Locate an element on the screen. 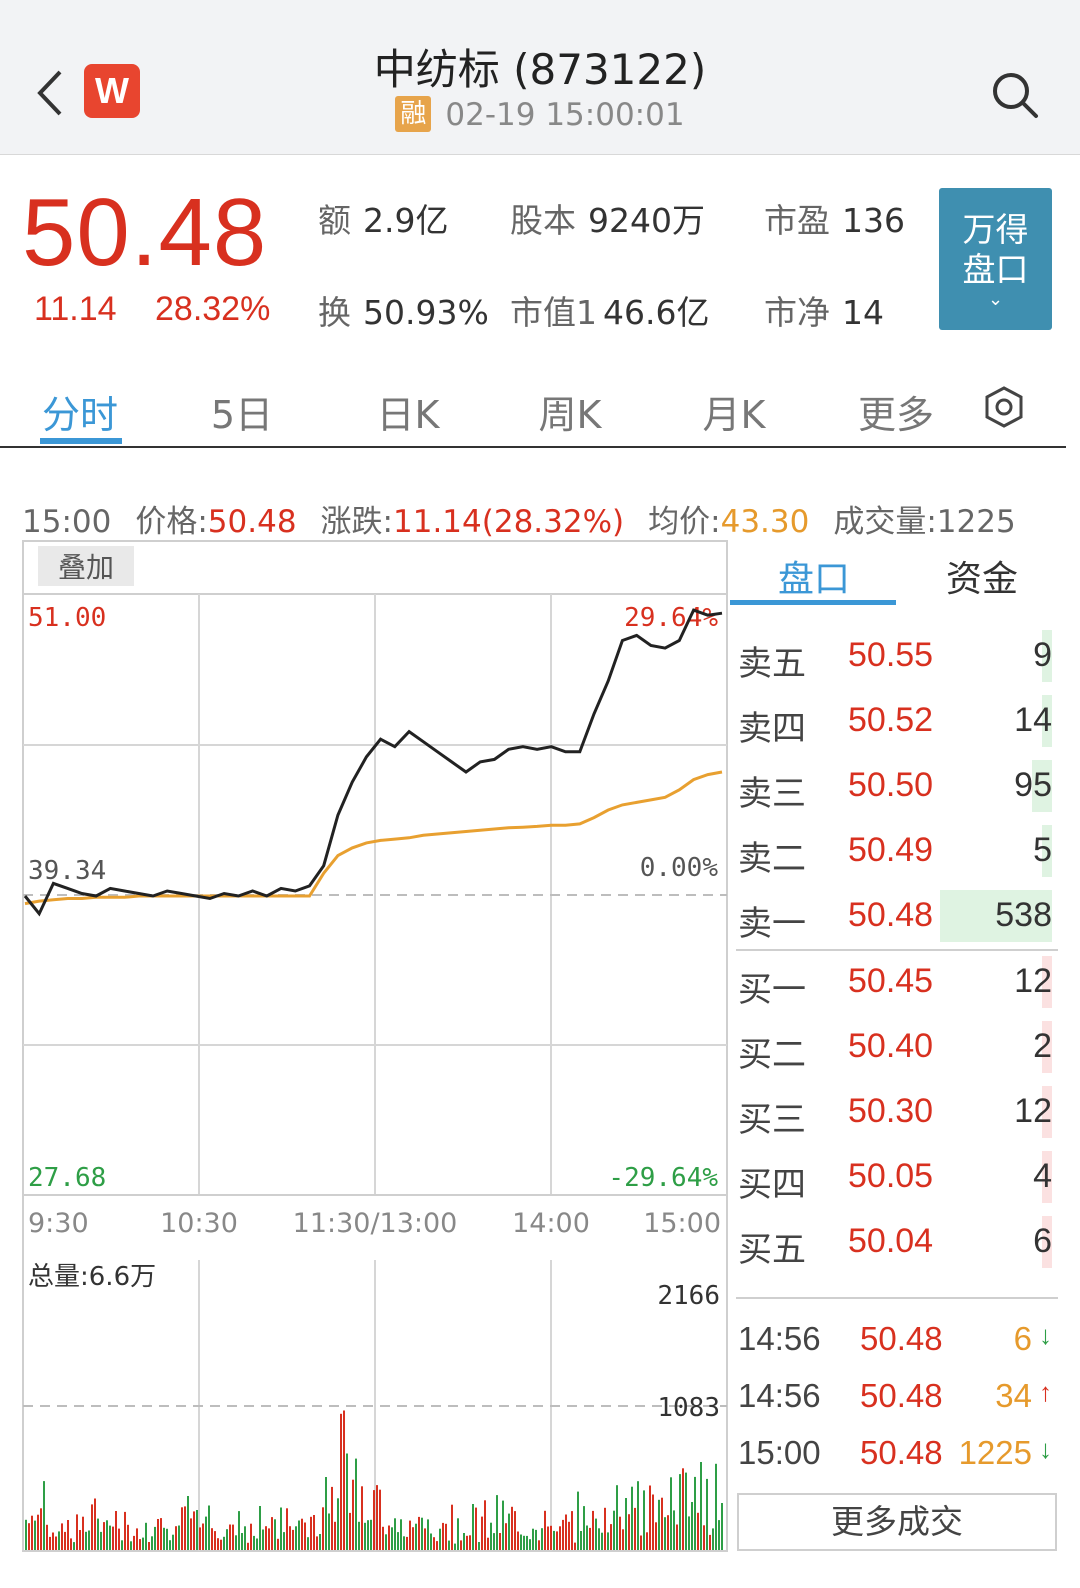 The width and height of the screenshot is (1080, 1588). volume-label-top: 2166 is located at coordinates (688, 1296).